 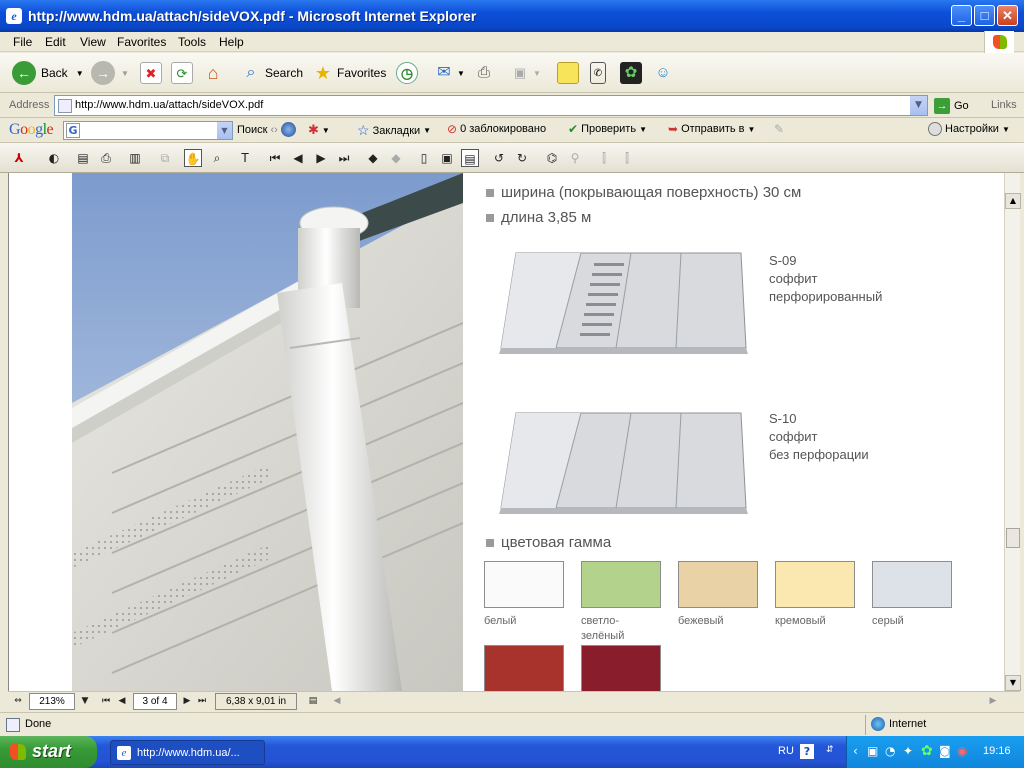 I want to click on page-layout-icon: ▤, so click(x=313, y=701).